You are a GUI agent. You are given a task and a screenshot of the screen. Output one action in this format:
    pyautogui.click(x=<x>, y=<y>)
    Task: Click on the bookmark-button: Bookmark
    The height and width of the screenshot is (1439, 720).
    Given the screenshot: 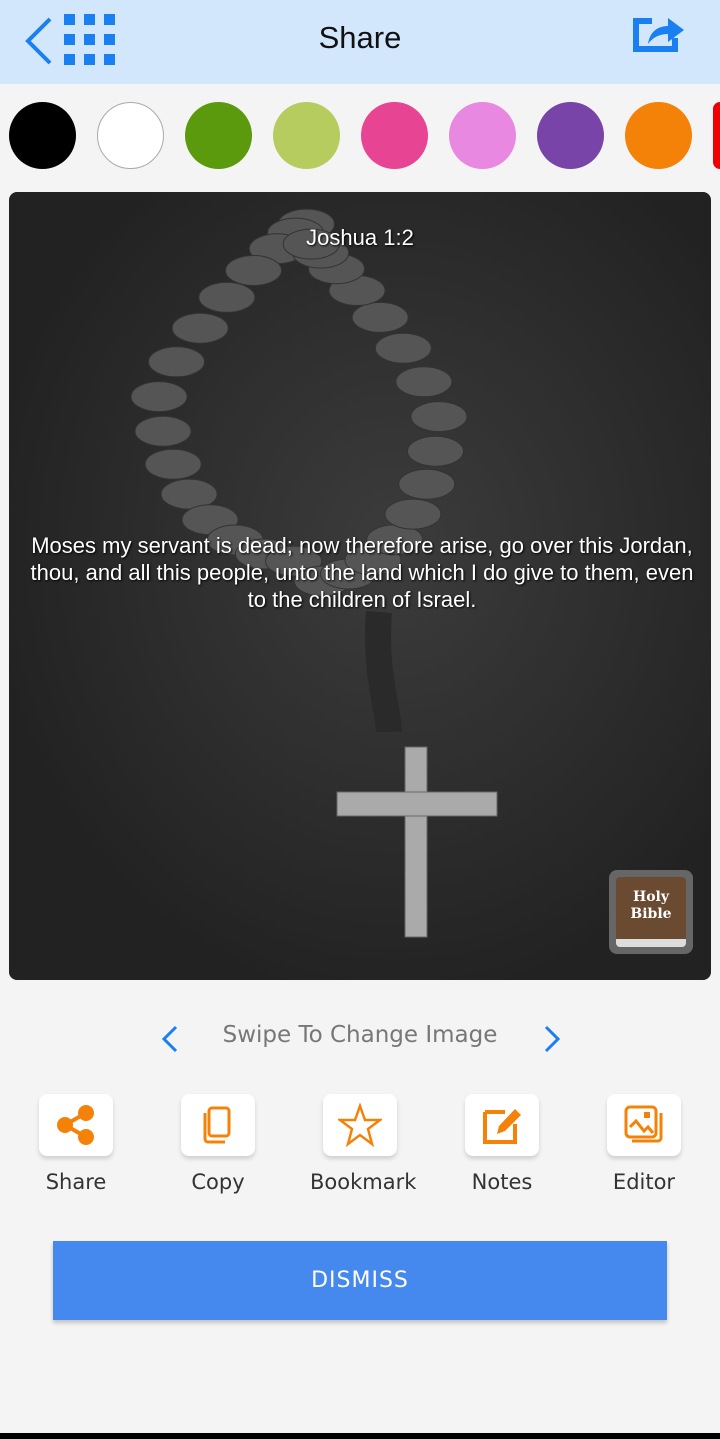 What is the action you would take?
    pyautogui.click(x=363, y=1144)
    